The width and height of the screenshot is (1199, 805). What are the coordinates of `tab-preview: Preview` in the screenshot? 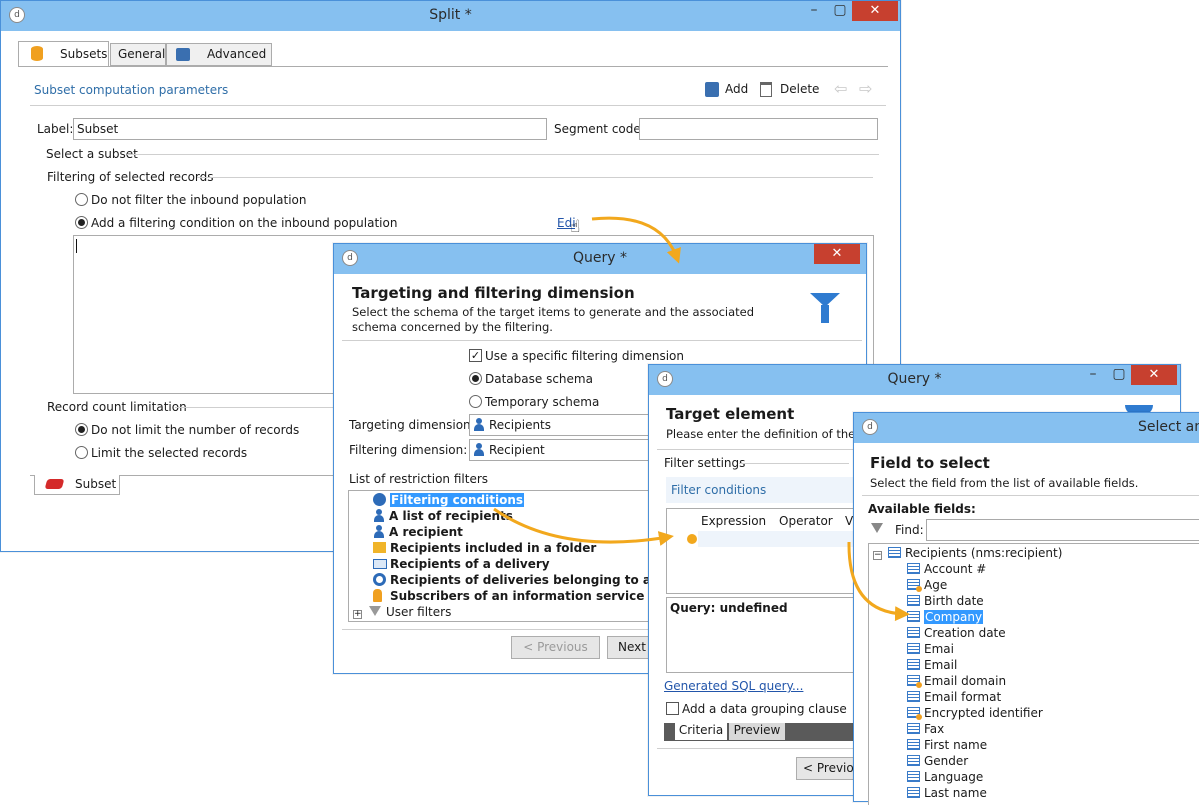 It's located at (757, 731).